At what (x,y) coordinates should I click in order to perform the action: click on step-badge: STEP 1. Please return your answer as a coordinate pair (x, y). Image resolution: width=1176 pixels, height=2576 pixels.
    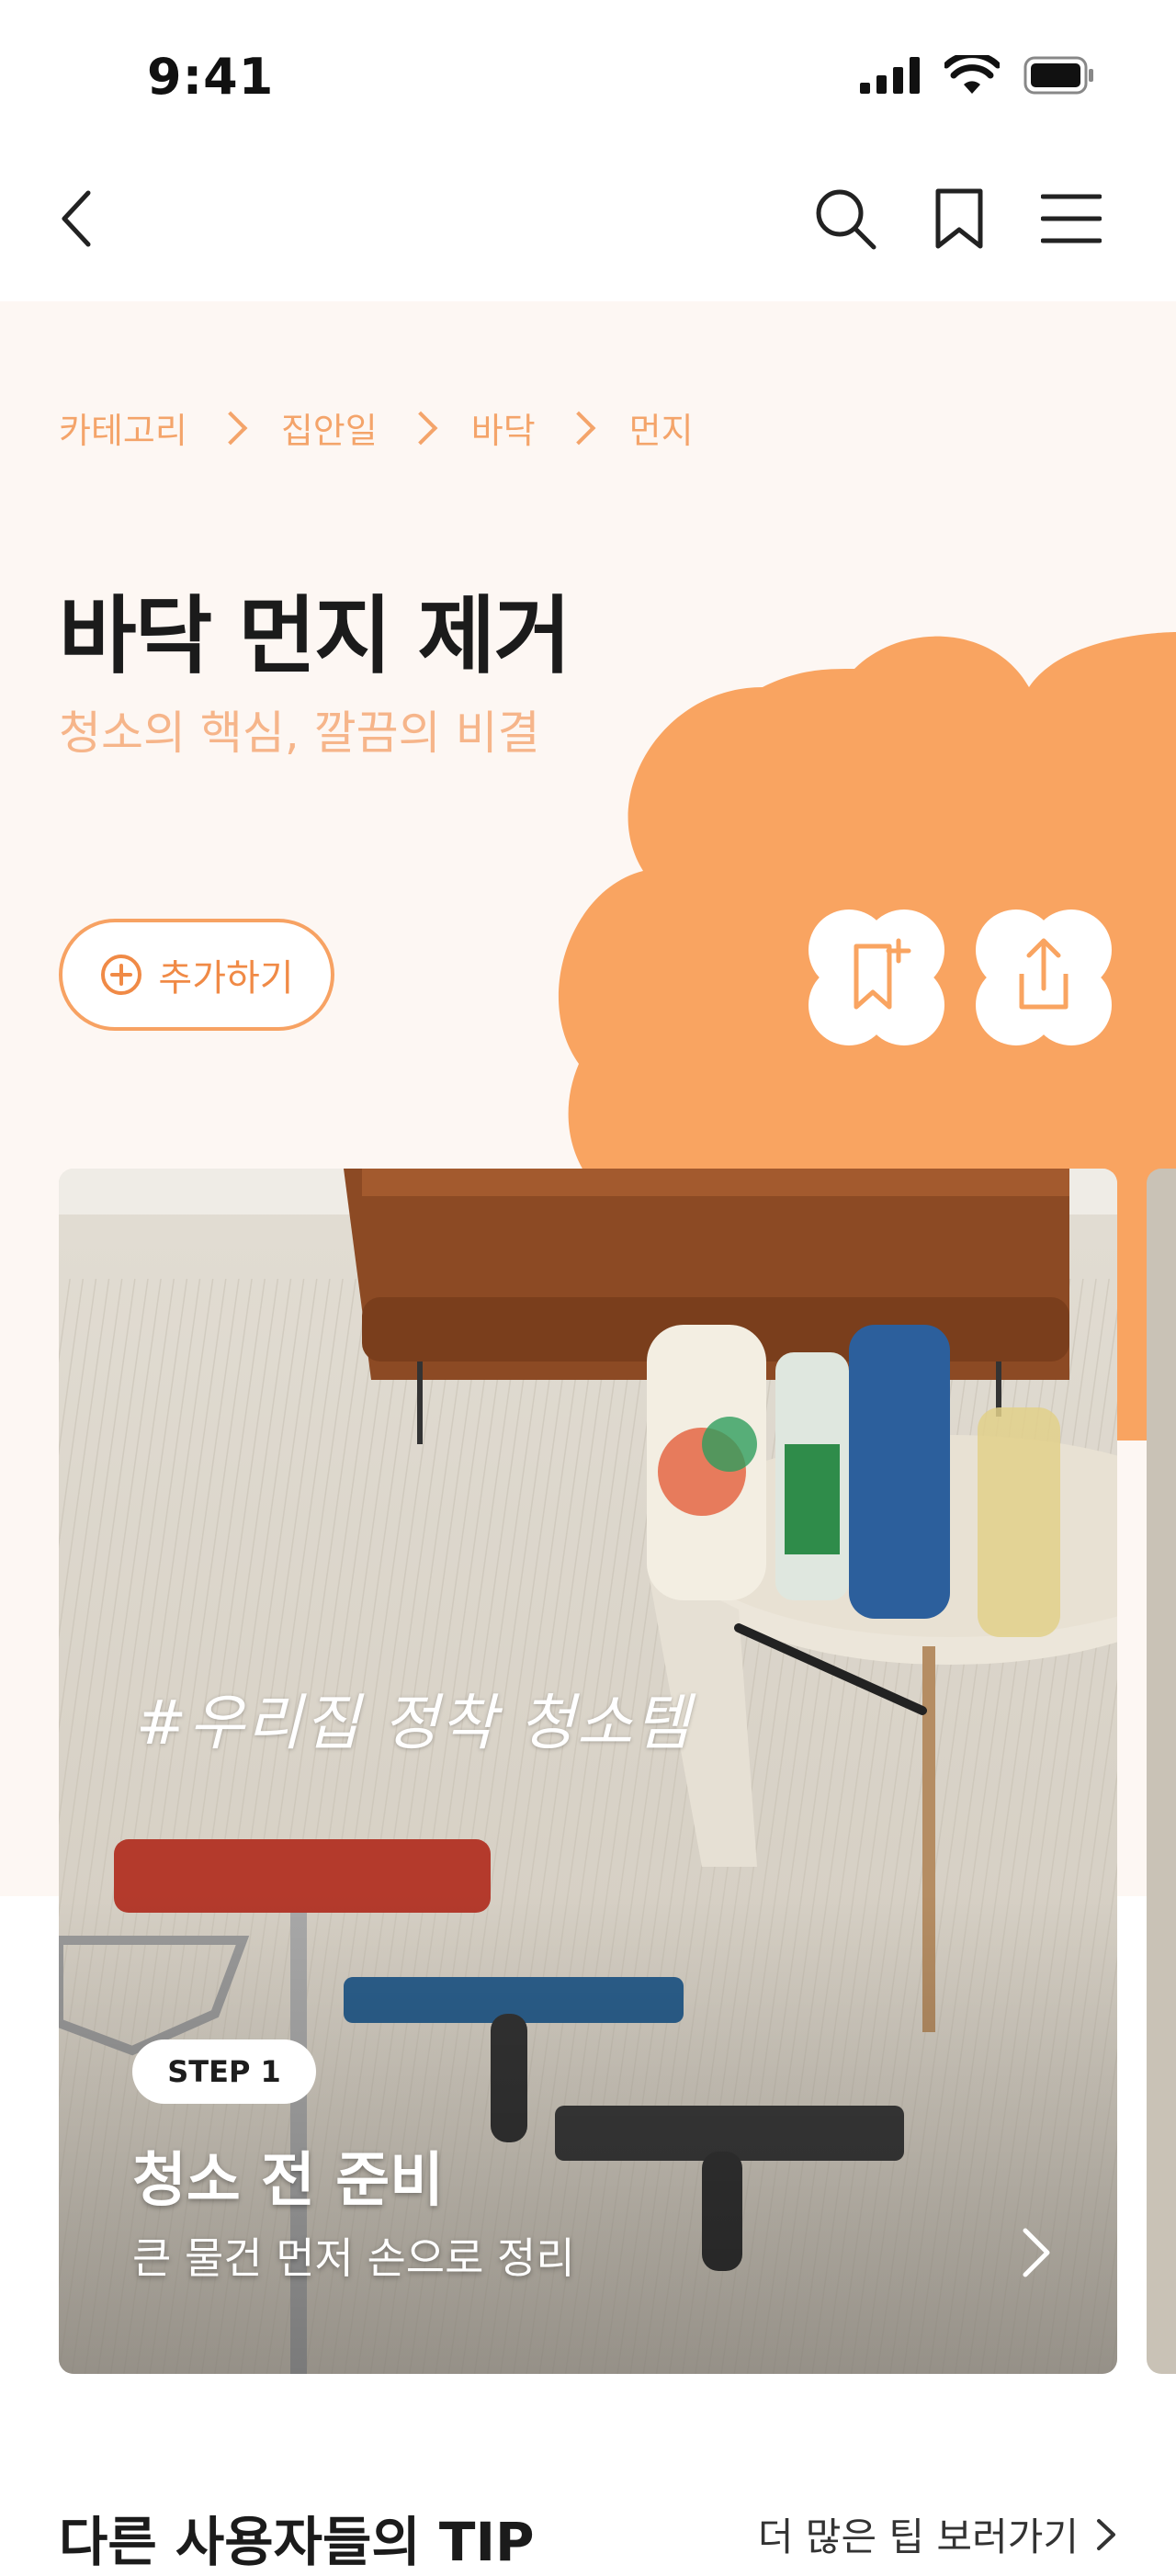
    Looking at the image, I should click on (224, 2071).